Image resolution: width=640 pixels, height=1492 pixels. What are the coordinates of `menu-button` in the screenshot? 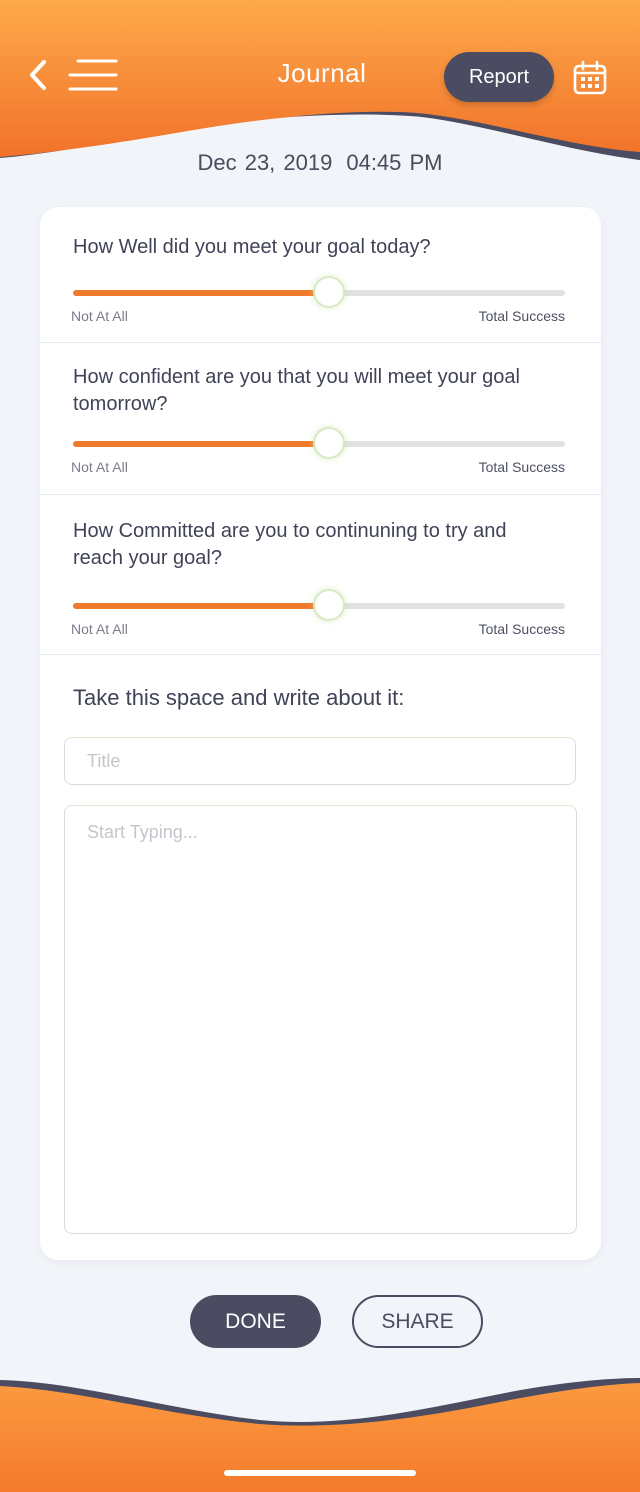 It's located at (92, 75).